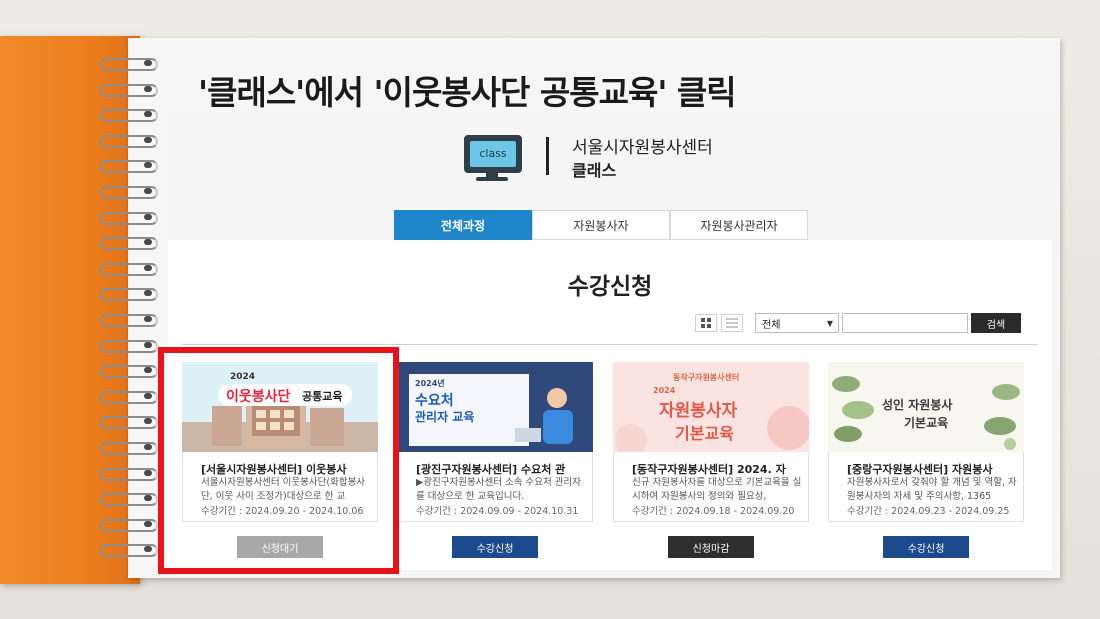  I want to click on thumb-year: 2024, so click(664, 390).